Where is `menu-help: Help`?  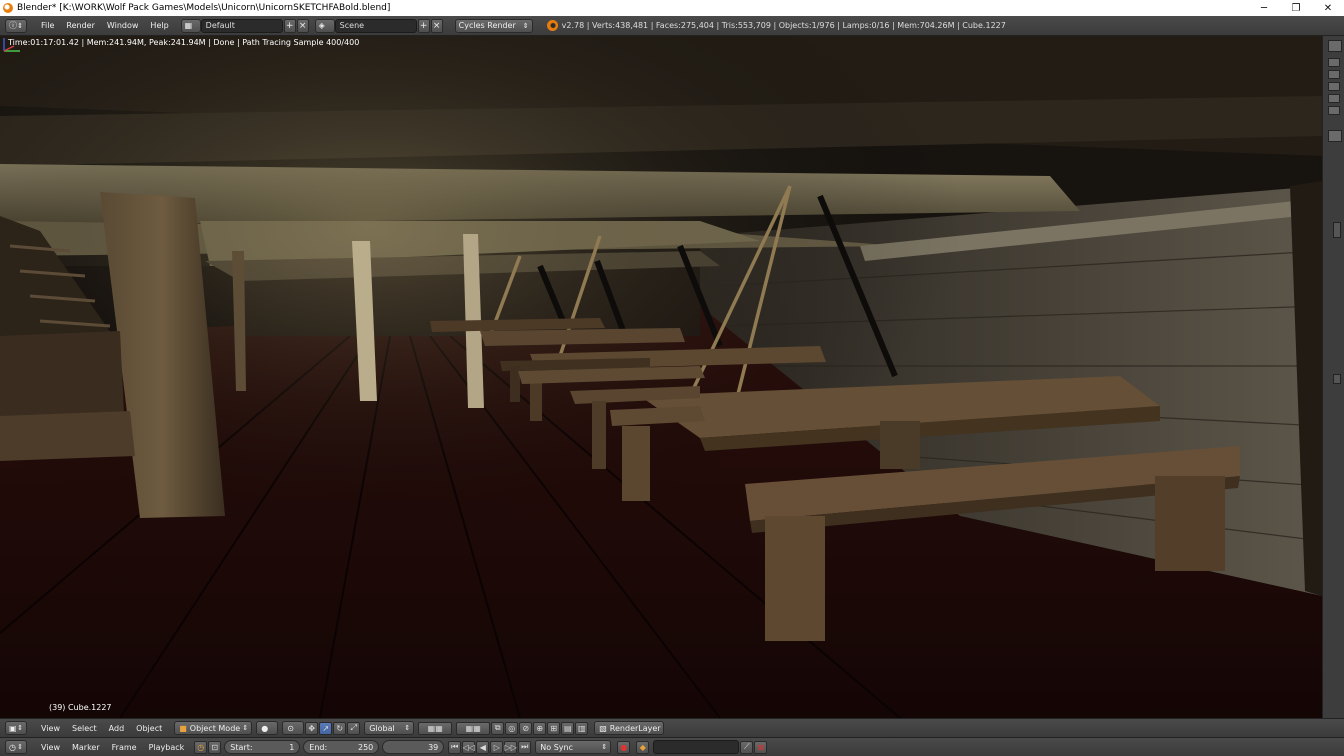 menu-help: Help is located at coordinates (159, 25).